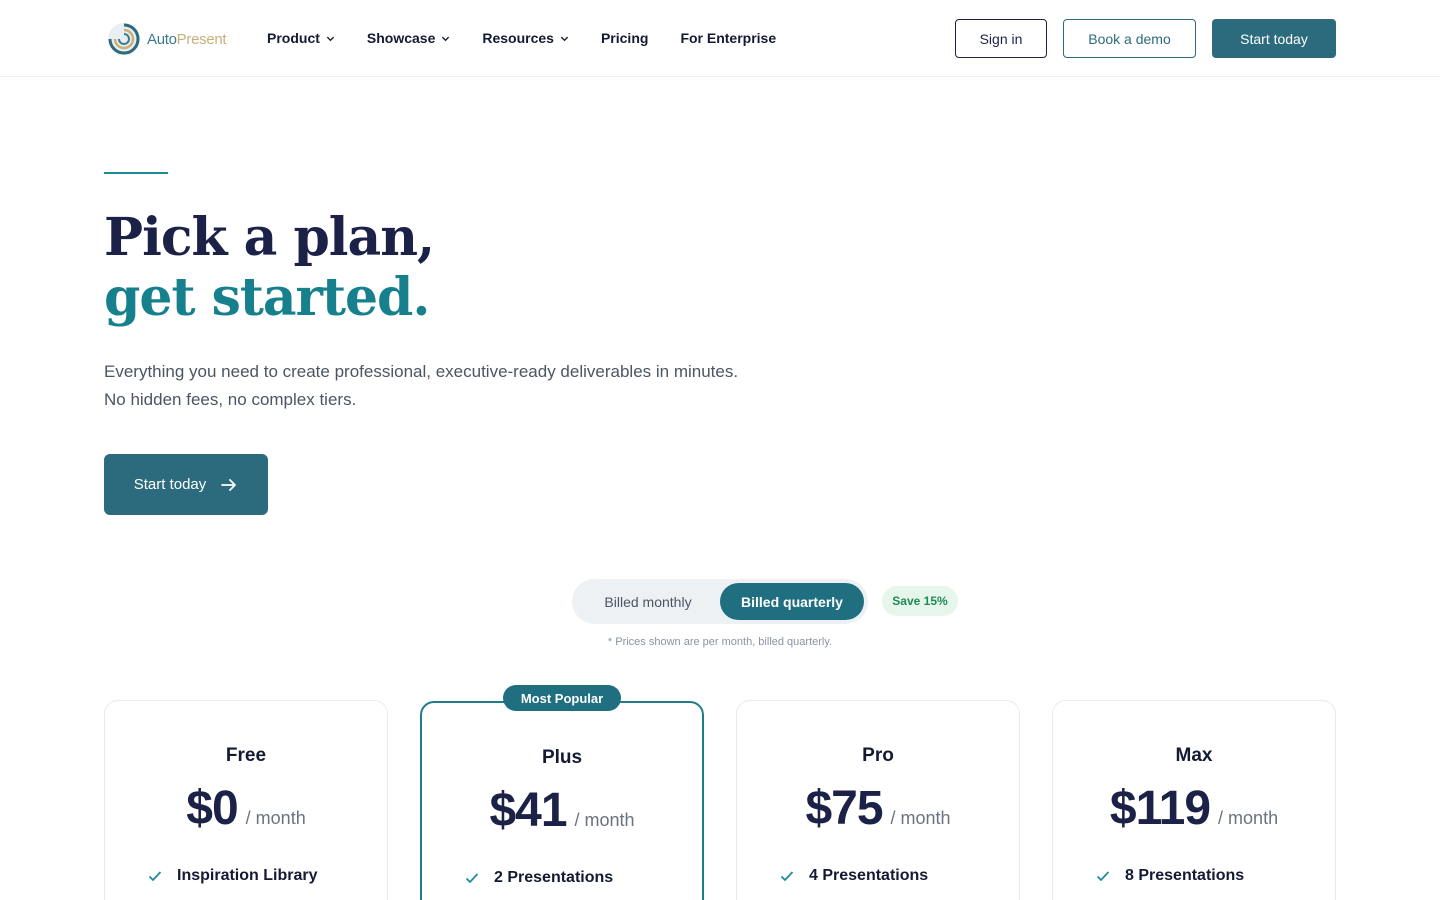 The width and height of the screenshot is (1440, 900). I want to click on billing-toggle: Billed monthly Billed quarterly, so click(720, 601).